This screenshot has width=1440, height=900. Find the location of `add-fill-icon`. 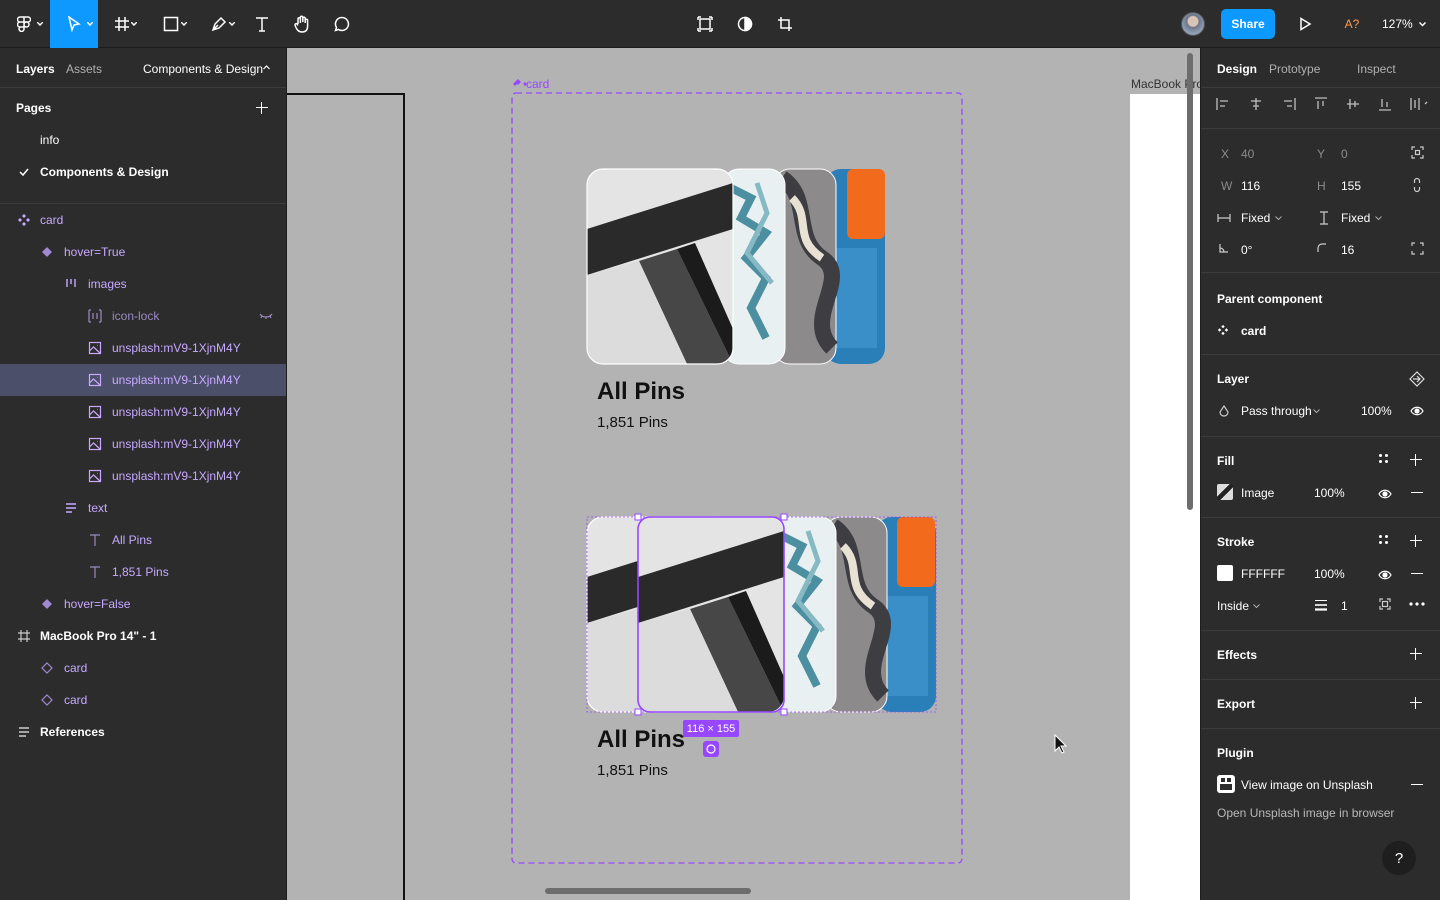

add-fill-icon is located at coordinates (1416, 460).